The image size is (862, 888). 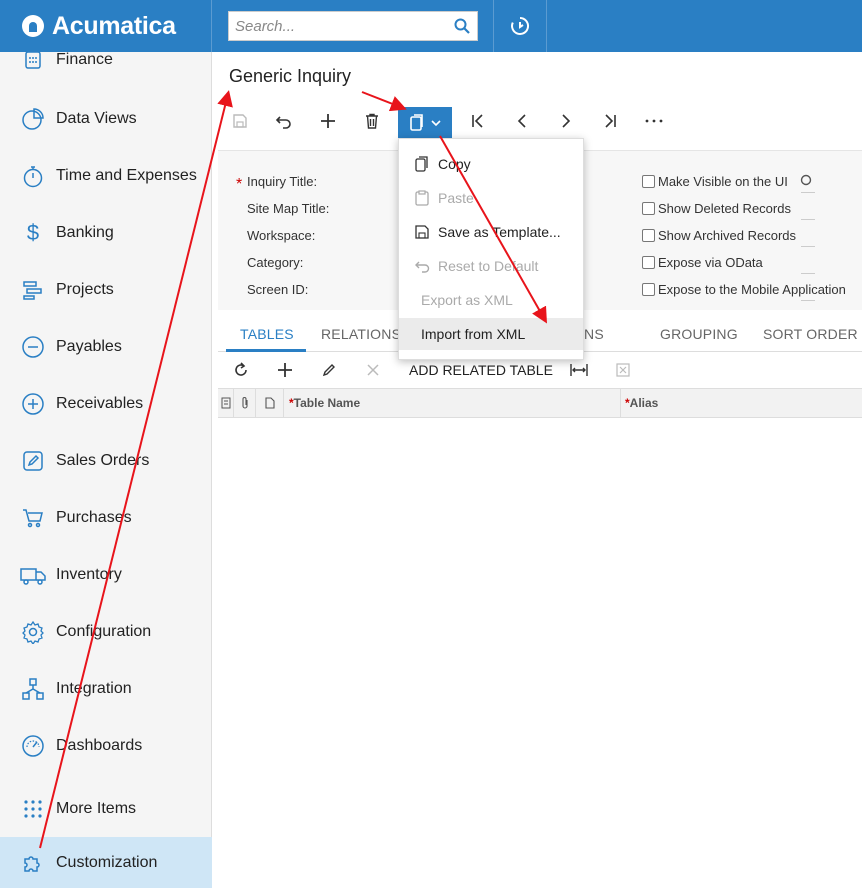 What do you see at coordinates (424, 164) in the screenshot?
I see `copy-icon` at bounding box center [424, 164].